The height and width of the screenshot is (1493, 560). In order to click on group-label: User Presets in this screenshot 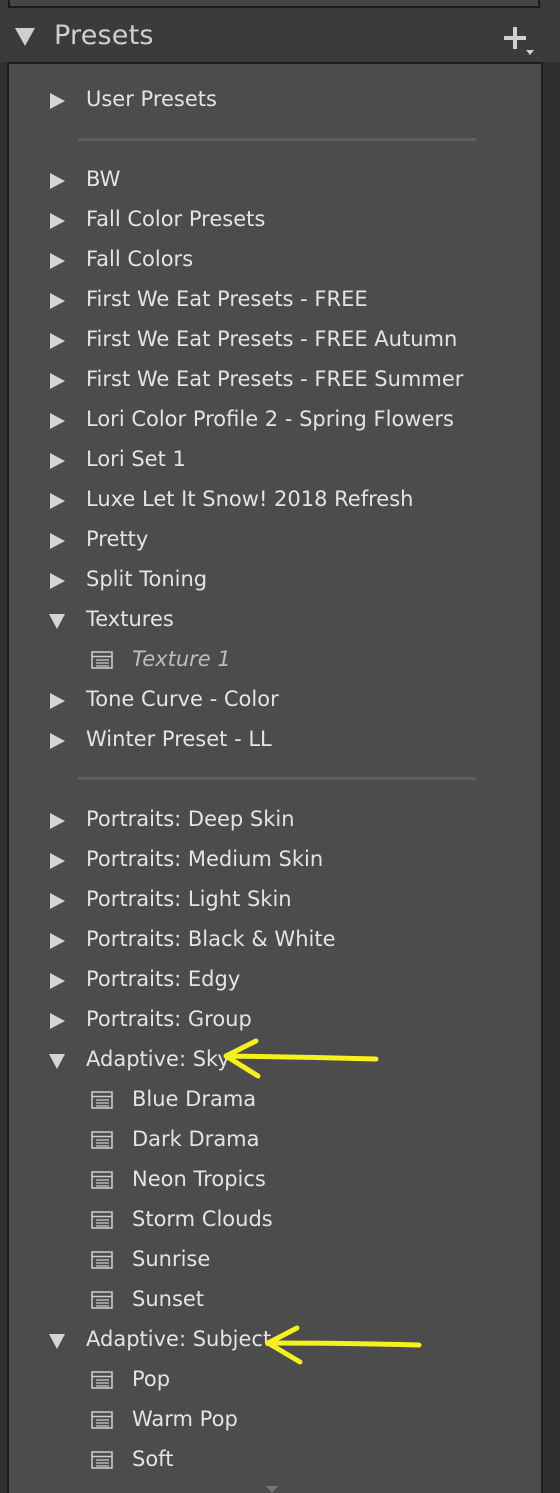, I will do `click(151, 99)`.